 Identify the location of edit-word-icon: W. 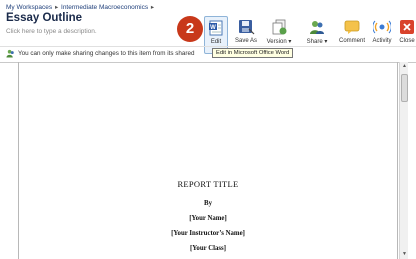
(216, 28).